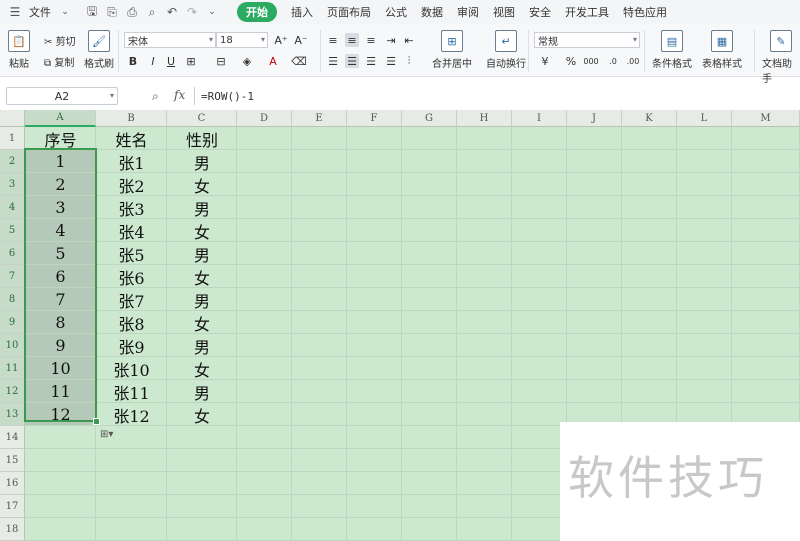 This screenshot has width=800, height=541. Describe the element at coordinates (202, 118) in the screenshot. I see `column-header-c: C` at that location.